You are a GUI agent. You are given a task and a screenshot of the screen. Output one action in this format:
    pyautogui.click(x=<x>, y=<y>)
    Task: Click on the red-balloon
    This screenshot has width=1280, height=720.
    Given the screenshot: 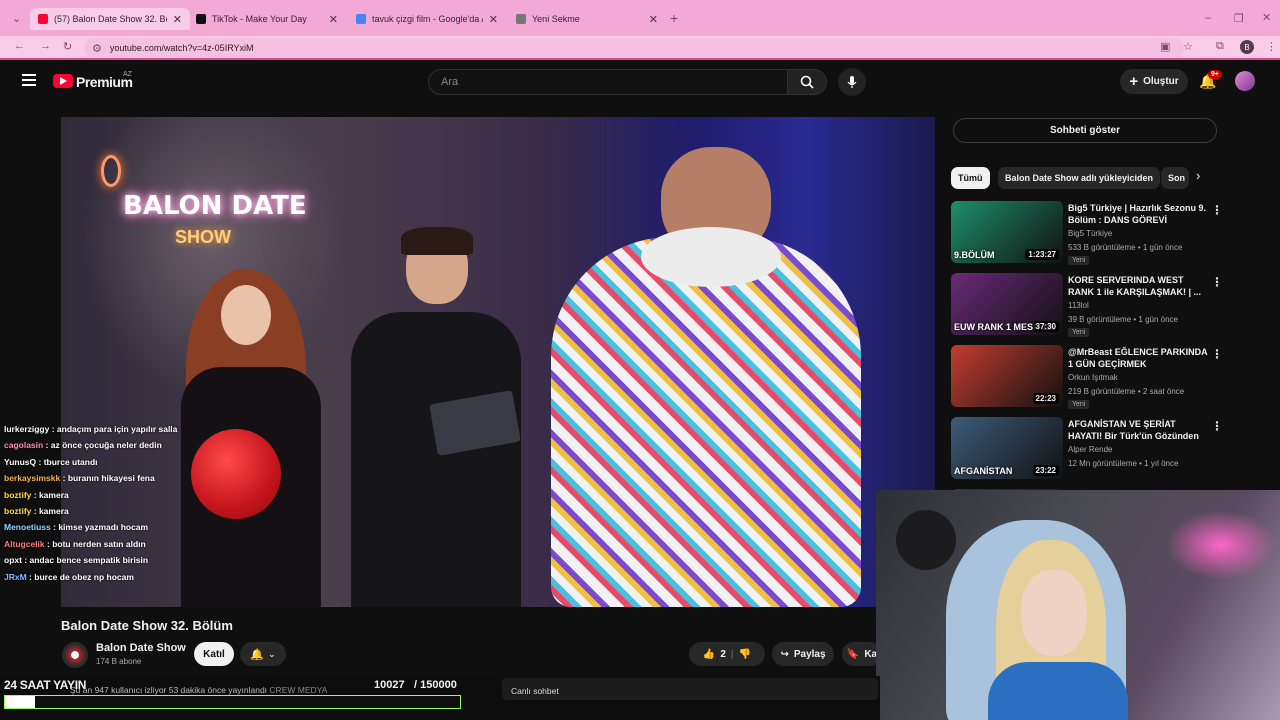 What is the action you would take?
    pyautogui.click(x=236, y=474)
    